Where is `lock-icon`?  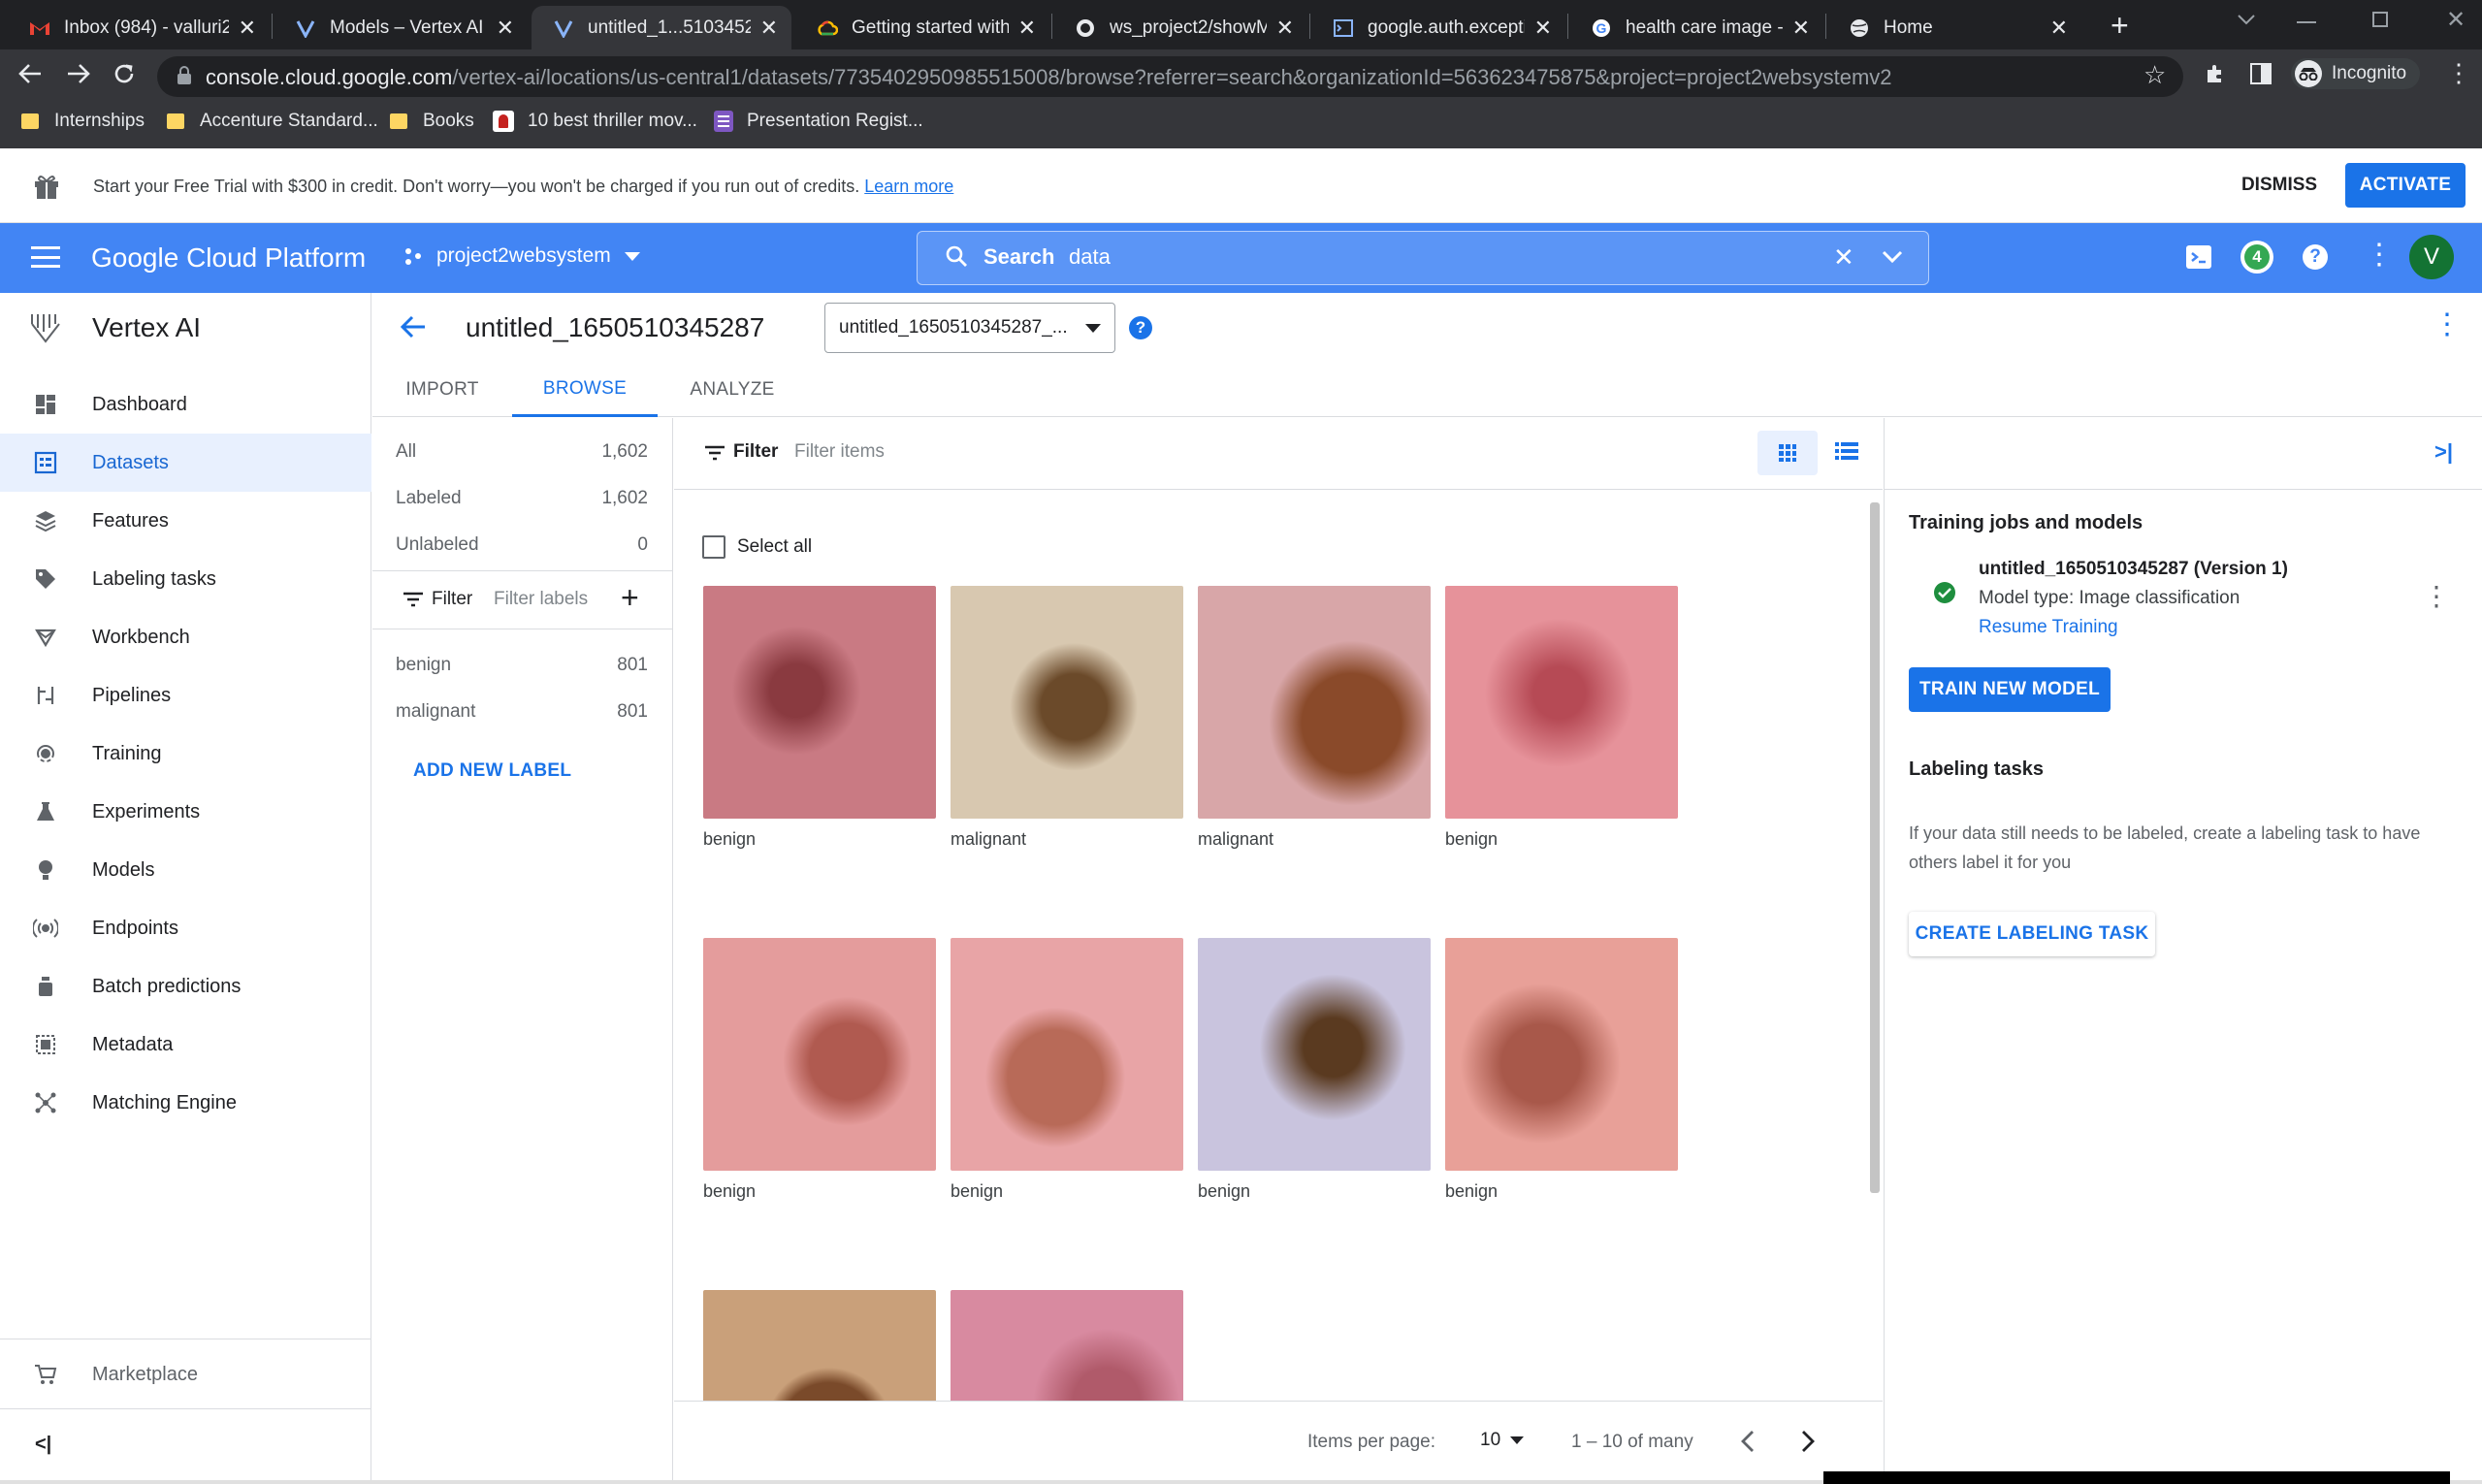
lock-icon is located at coordinates (184, 75).